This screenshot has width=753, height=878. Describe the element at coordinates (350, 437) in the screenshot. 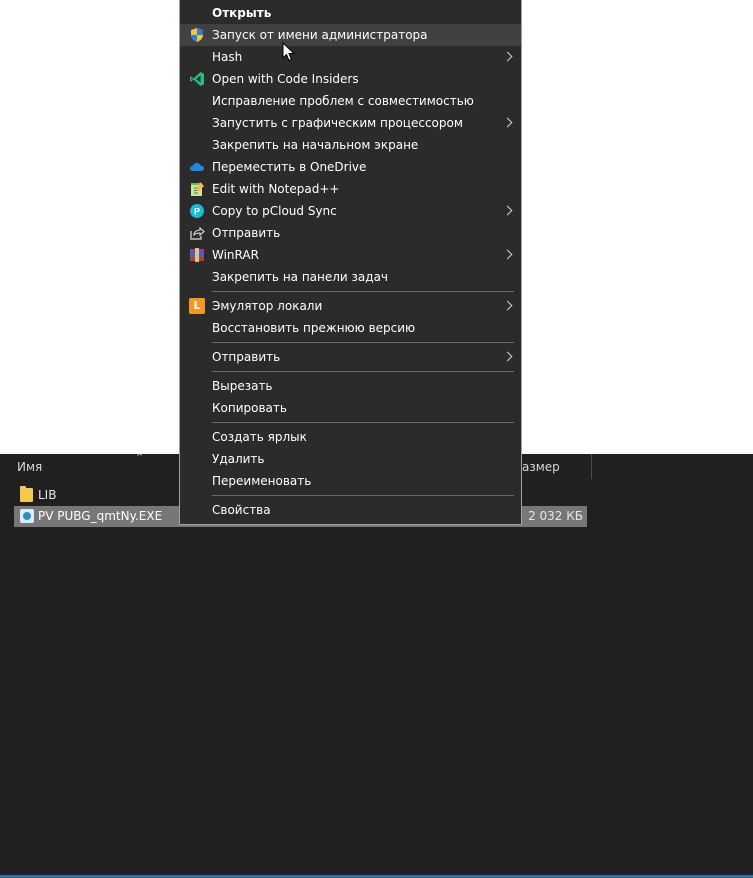

I see `menu-item-create-shortcut: Создать ярлык` at that location.